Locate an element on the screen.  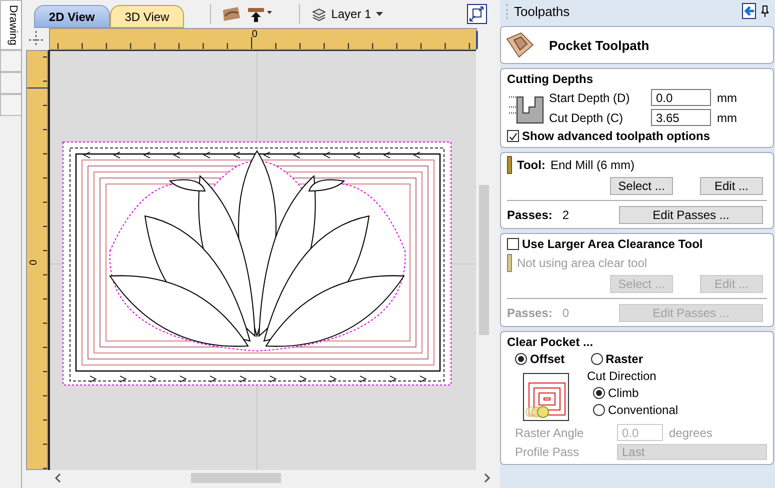
passes-value: 0 is located at coordinates (566, 313).